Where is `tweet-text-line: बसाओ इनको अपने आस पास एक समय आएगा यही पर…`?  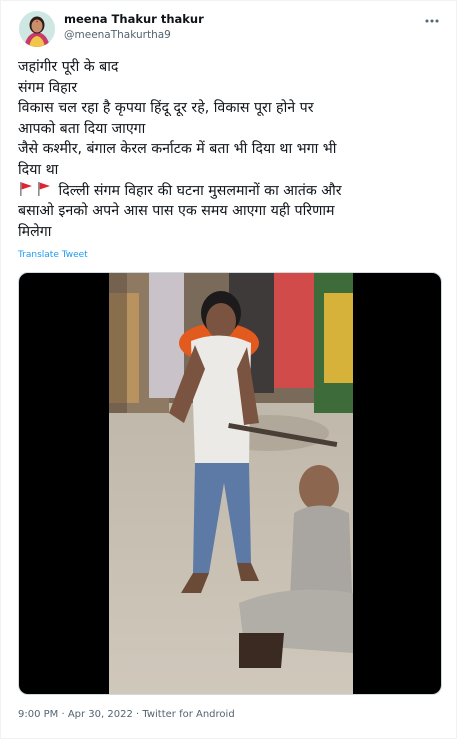 tweet-text-line: बसाओ इनको अपने आस पास एक समय आएगा यही पर… is located at coordinates (176, 211).